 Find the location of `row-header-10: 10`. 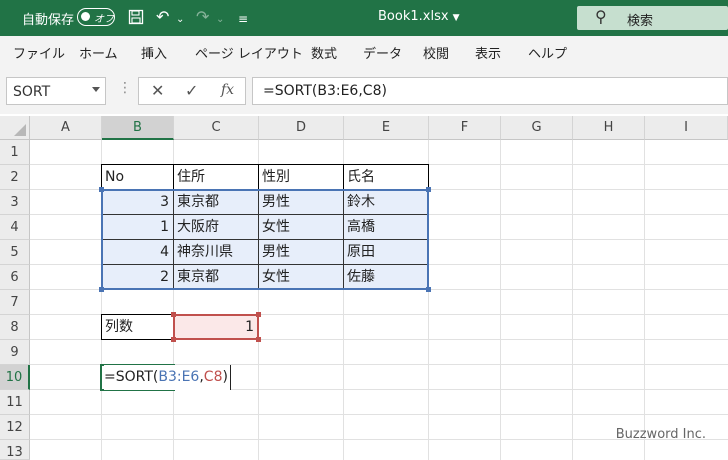

row-header-10: 10 is located at coordinates (15, 377).